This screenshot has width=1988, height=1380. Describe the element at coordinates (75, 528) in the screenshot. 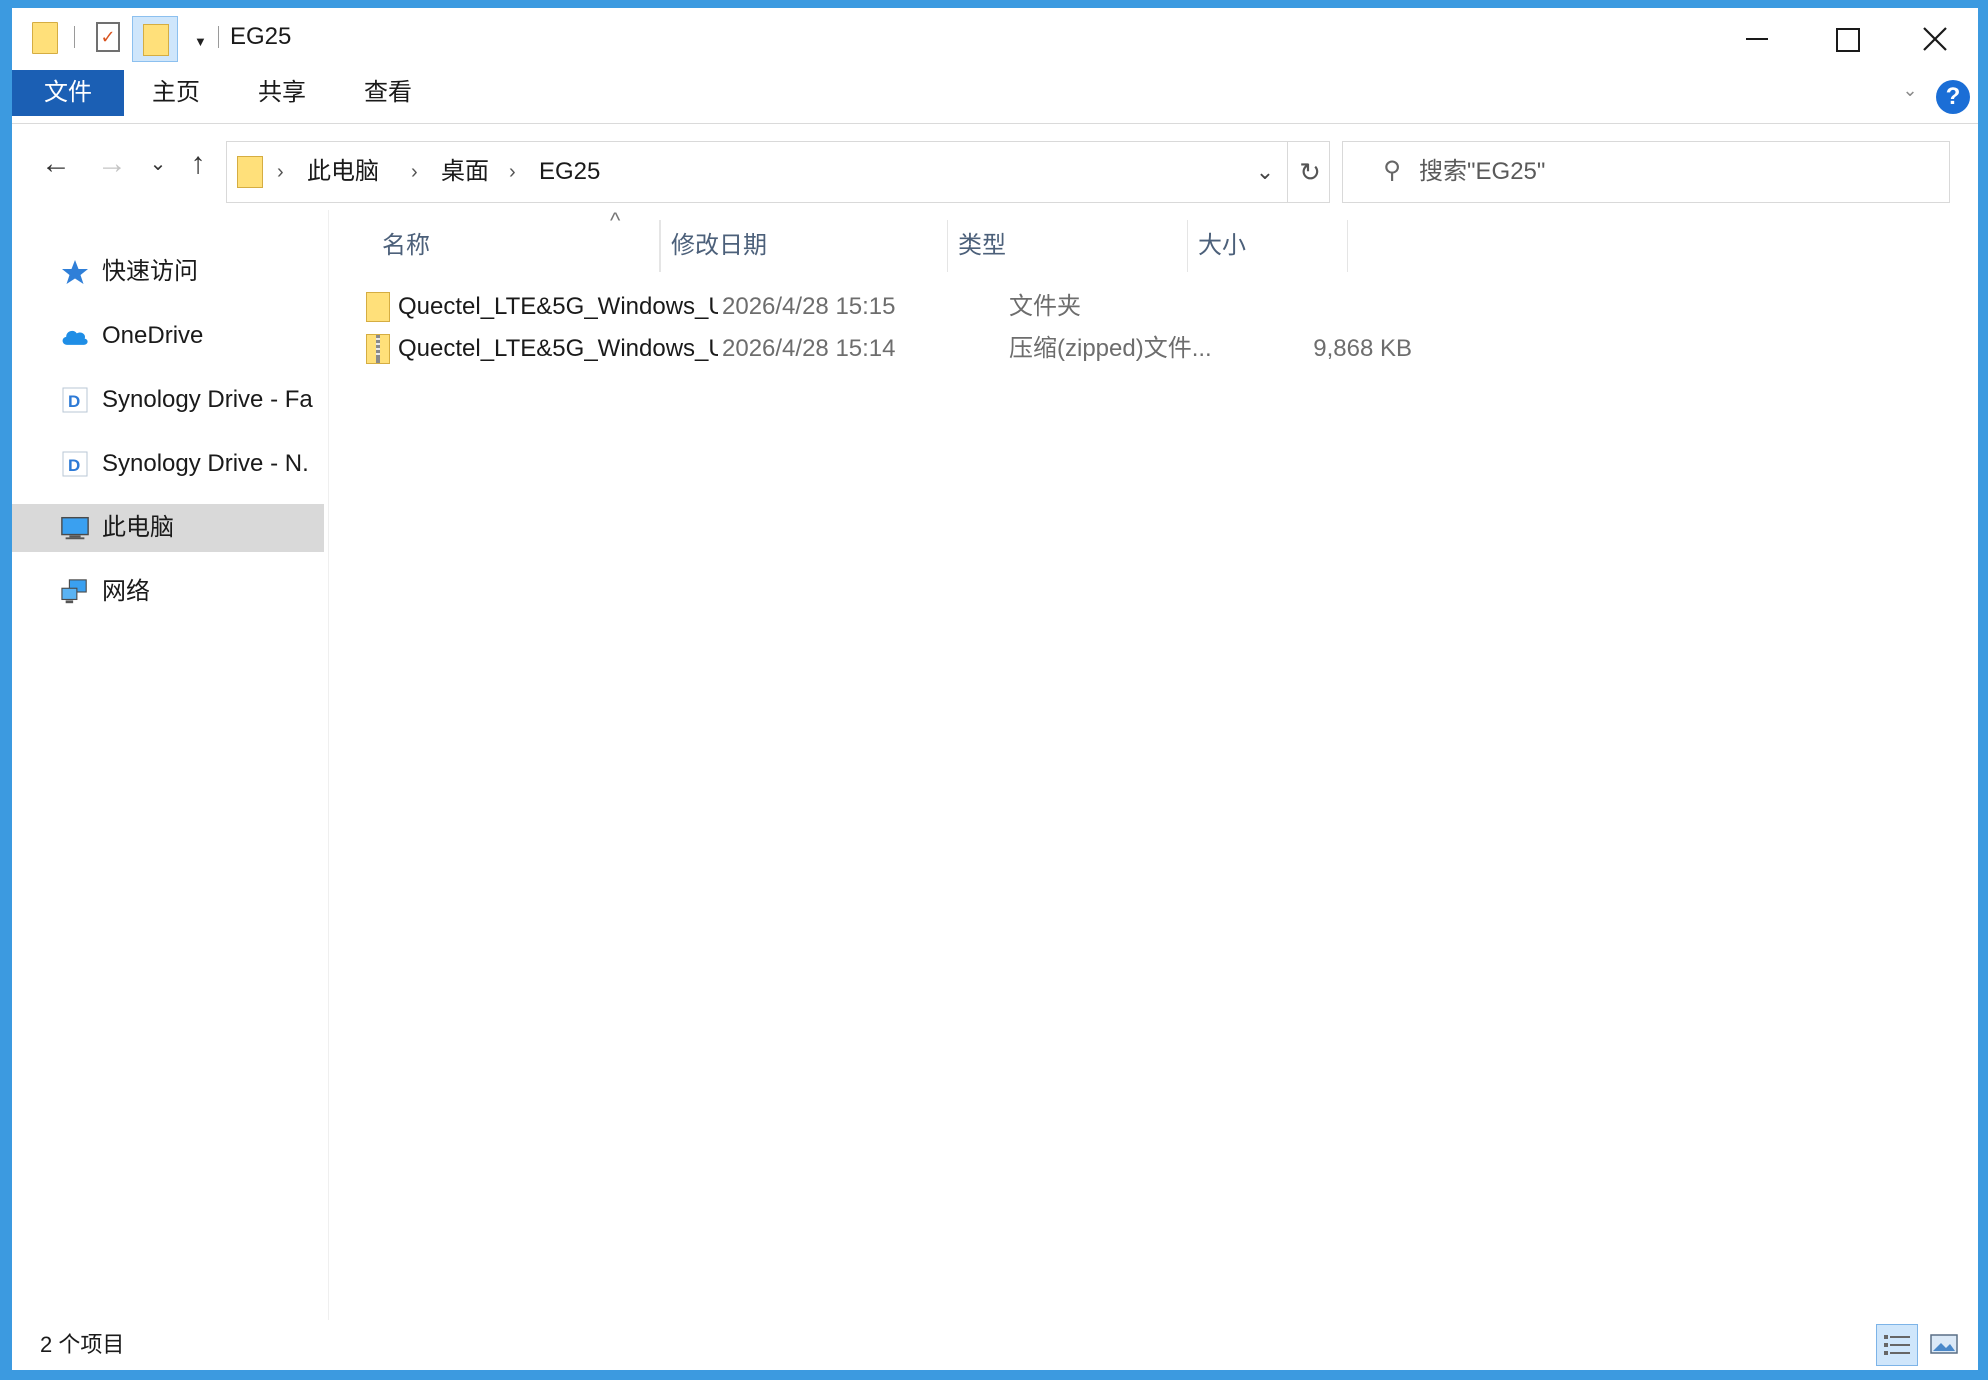

I see `computer-icon` at that location.